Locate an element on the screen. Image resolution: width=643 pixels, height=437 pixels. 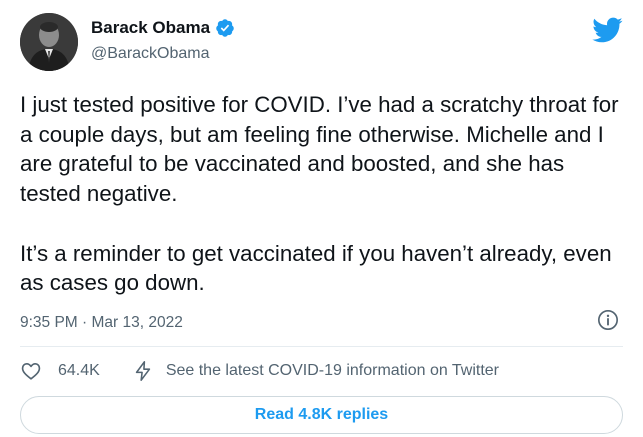
info-icon is located at coordinates (608, 320).